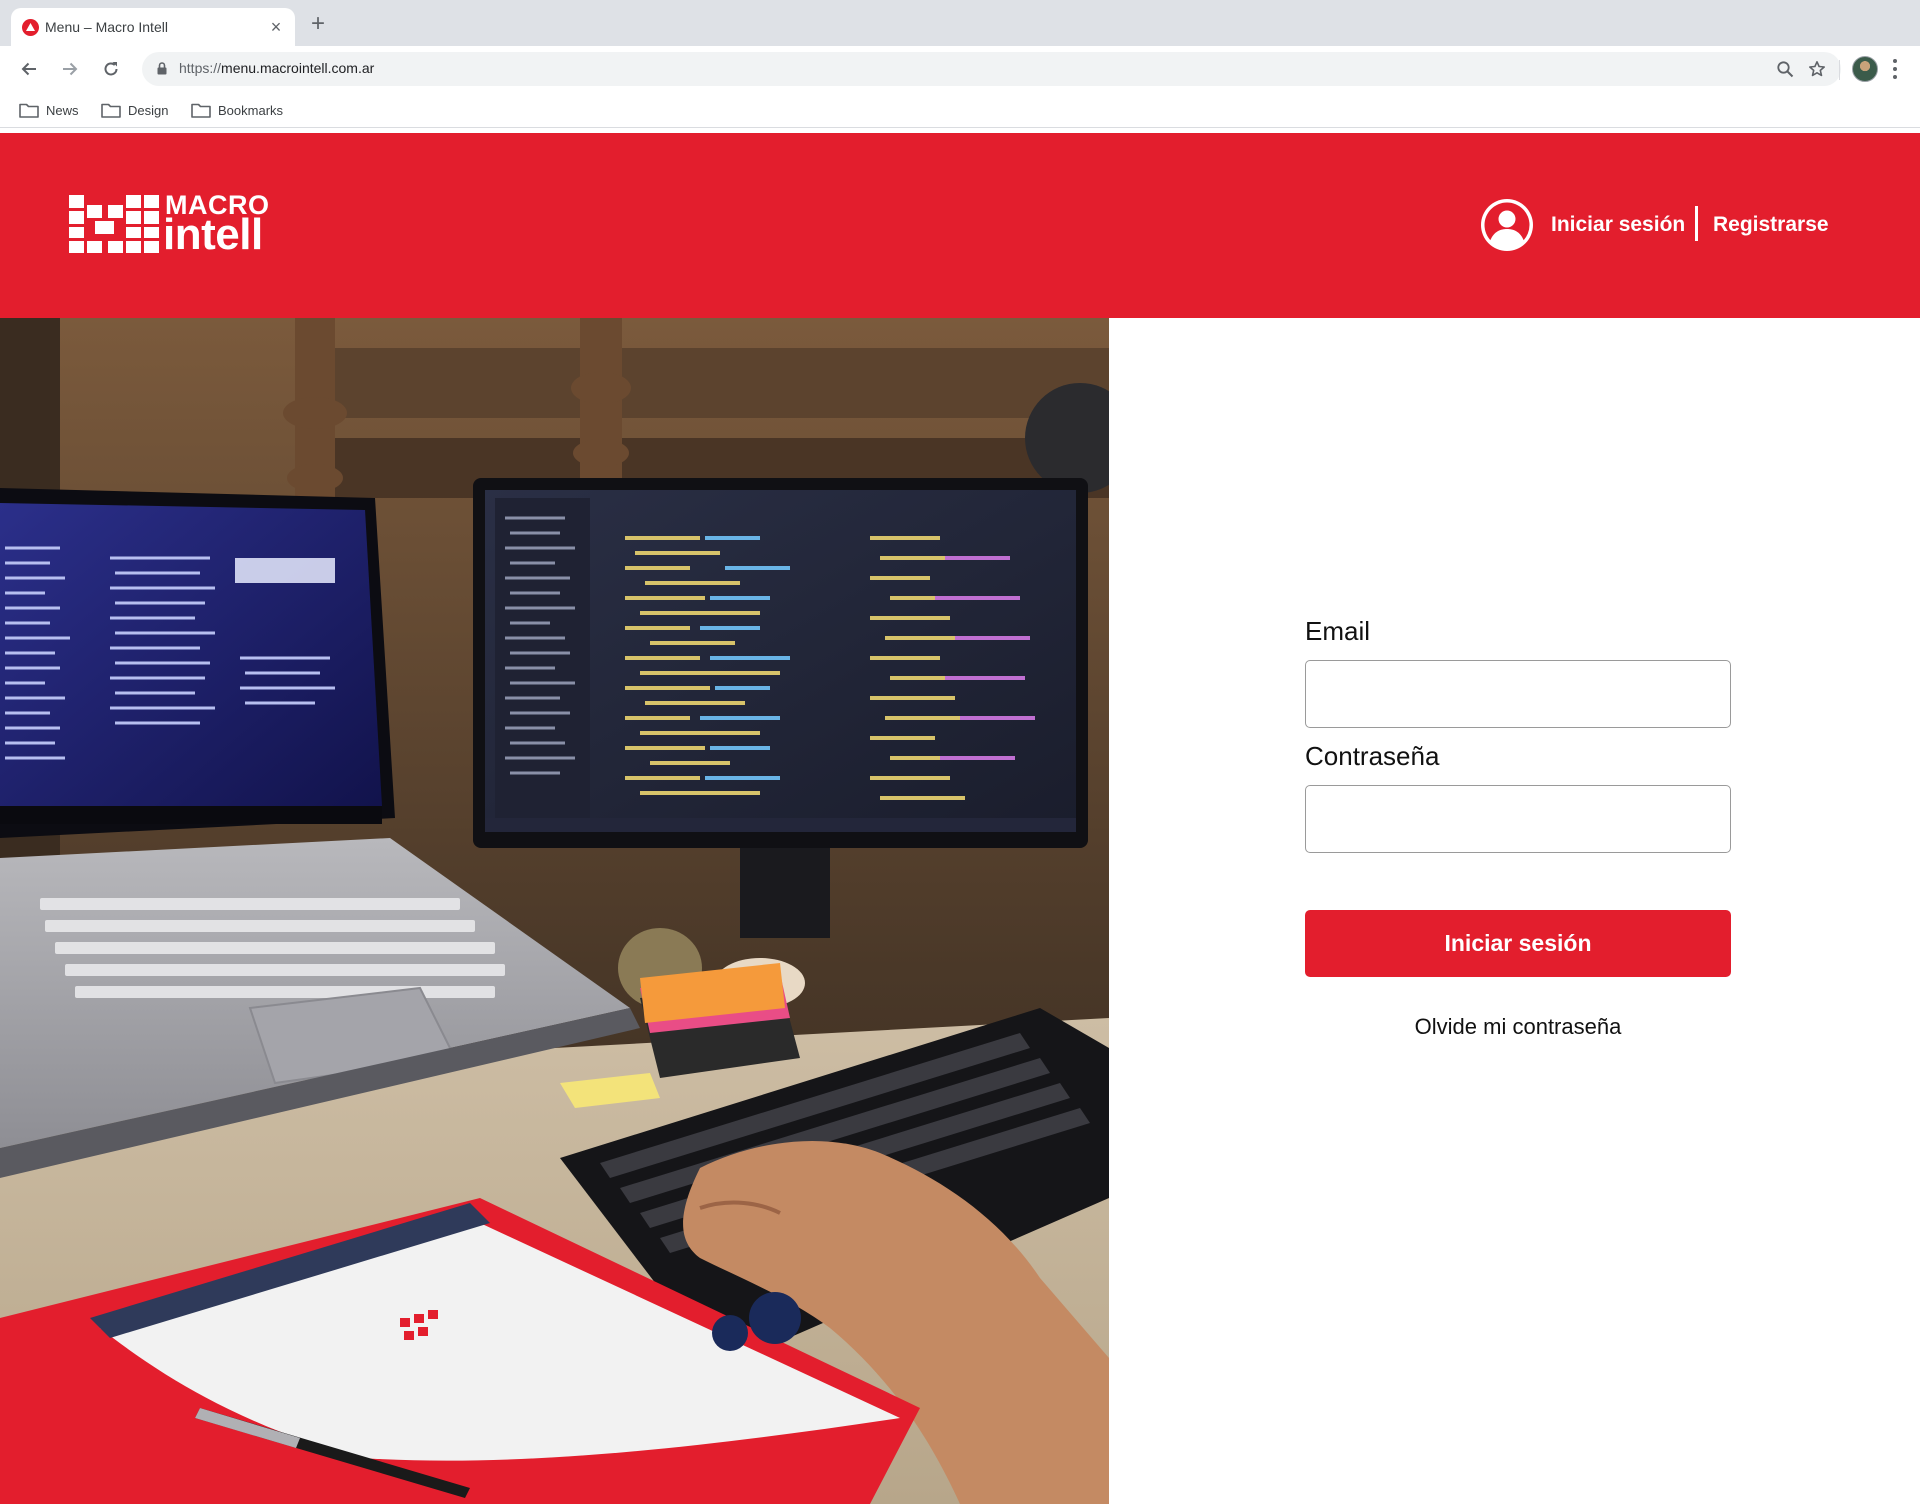 This screenshot has width=1920, height=1504. Describe the element at coordinates (1895, 69) in the screenshot. I see `browser-menu-icon` at that location.